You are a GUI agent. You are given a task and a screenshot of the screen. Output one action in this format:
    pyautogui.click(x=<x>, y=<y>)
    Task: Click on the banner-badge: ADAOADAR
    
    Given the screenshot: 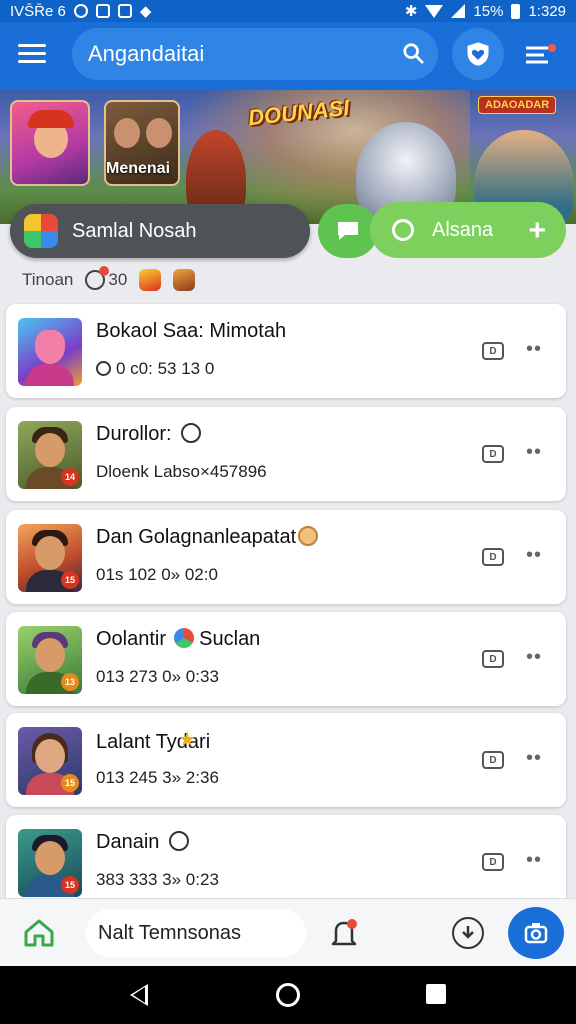 What is the action you would take?
    pyautogui.click(x=517, y=105)
    